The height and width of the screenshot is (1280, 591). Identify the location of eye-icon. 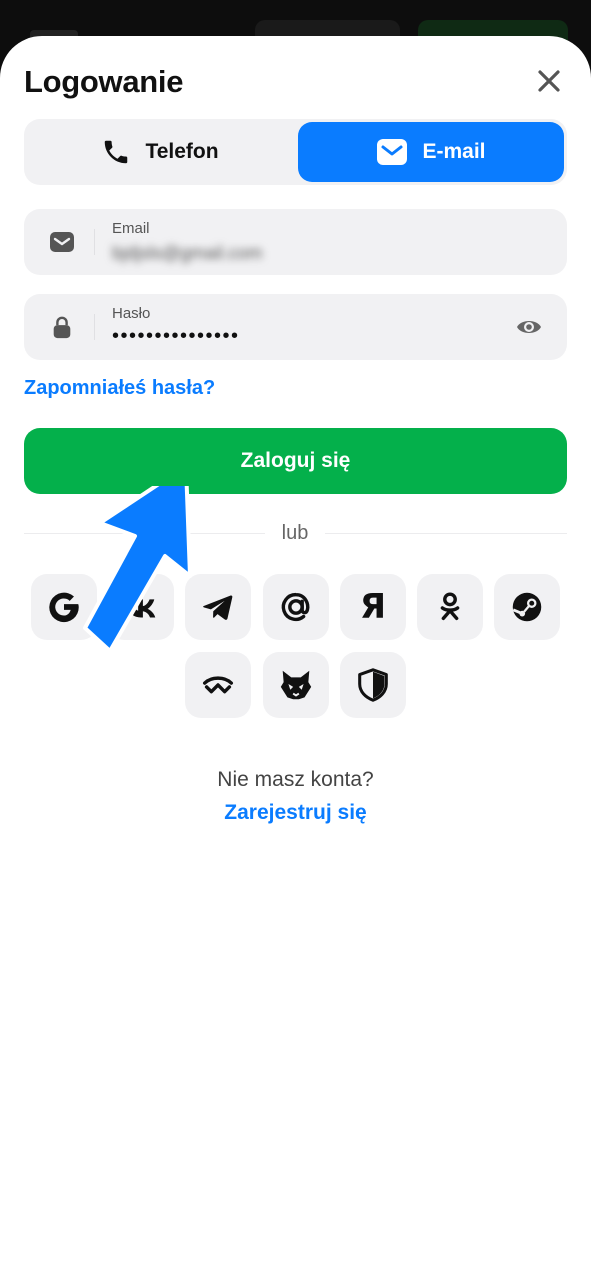
(529, 327).